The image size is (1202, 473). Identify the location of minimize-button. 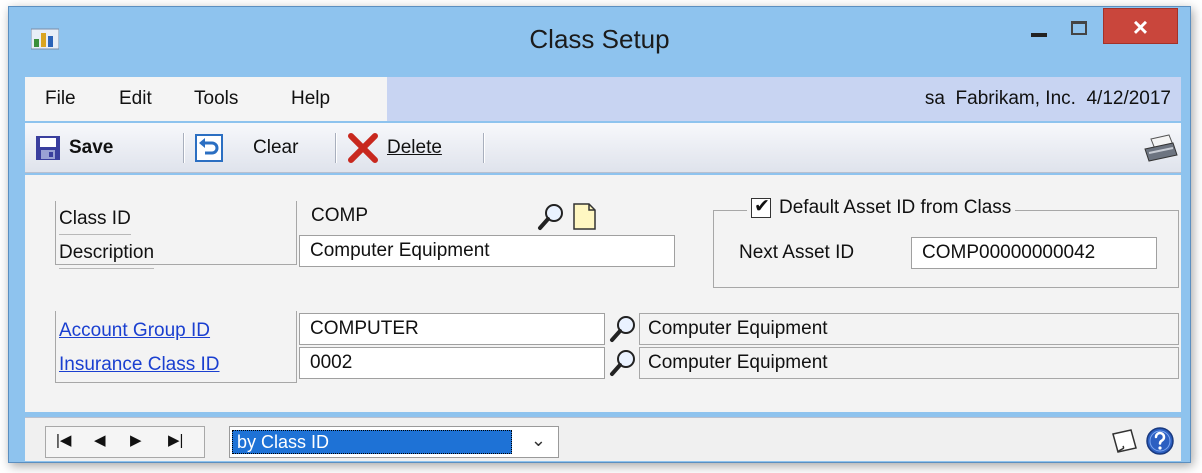
(1039, 28).